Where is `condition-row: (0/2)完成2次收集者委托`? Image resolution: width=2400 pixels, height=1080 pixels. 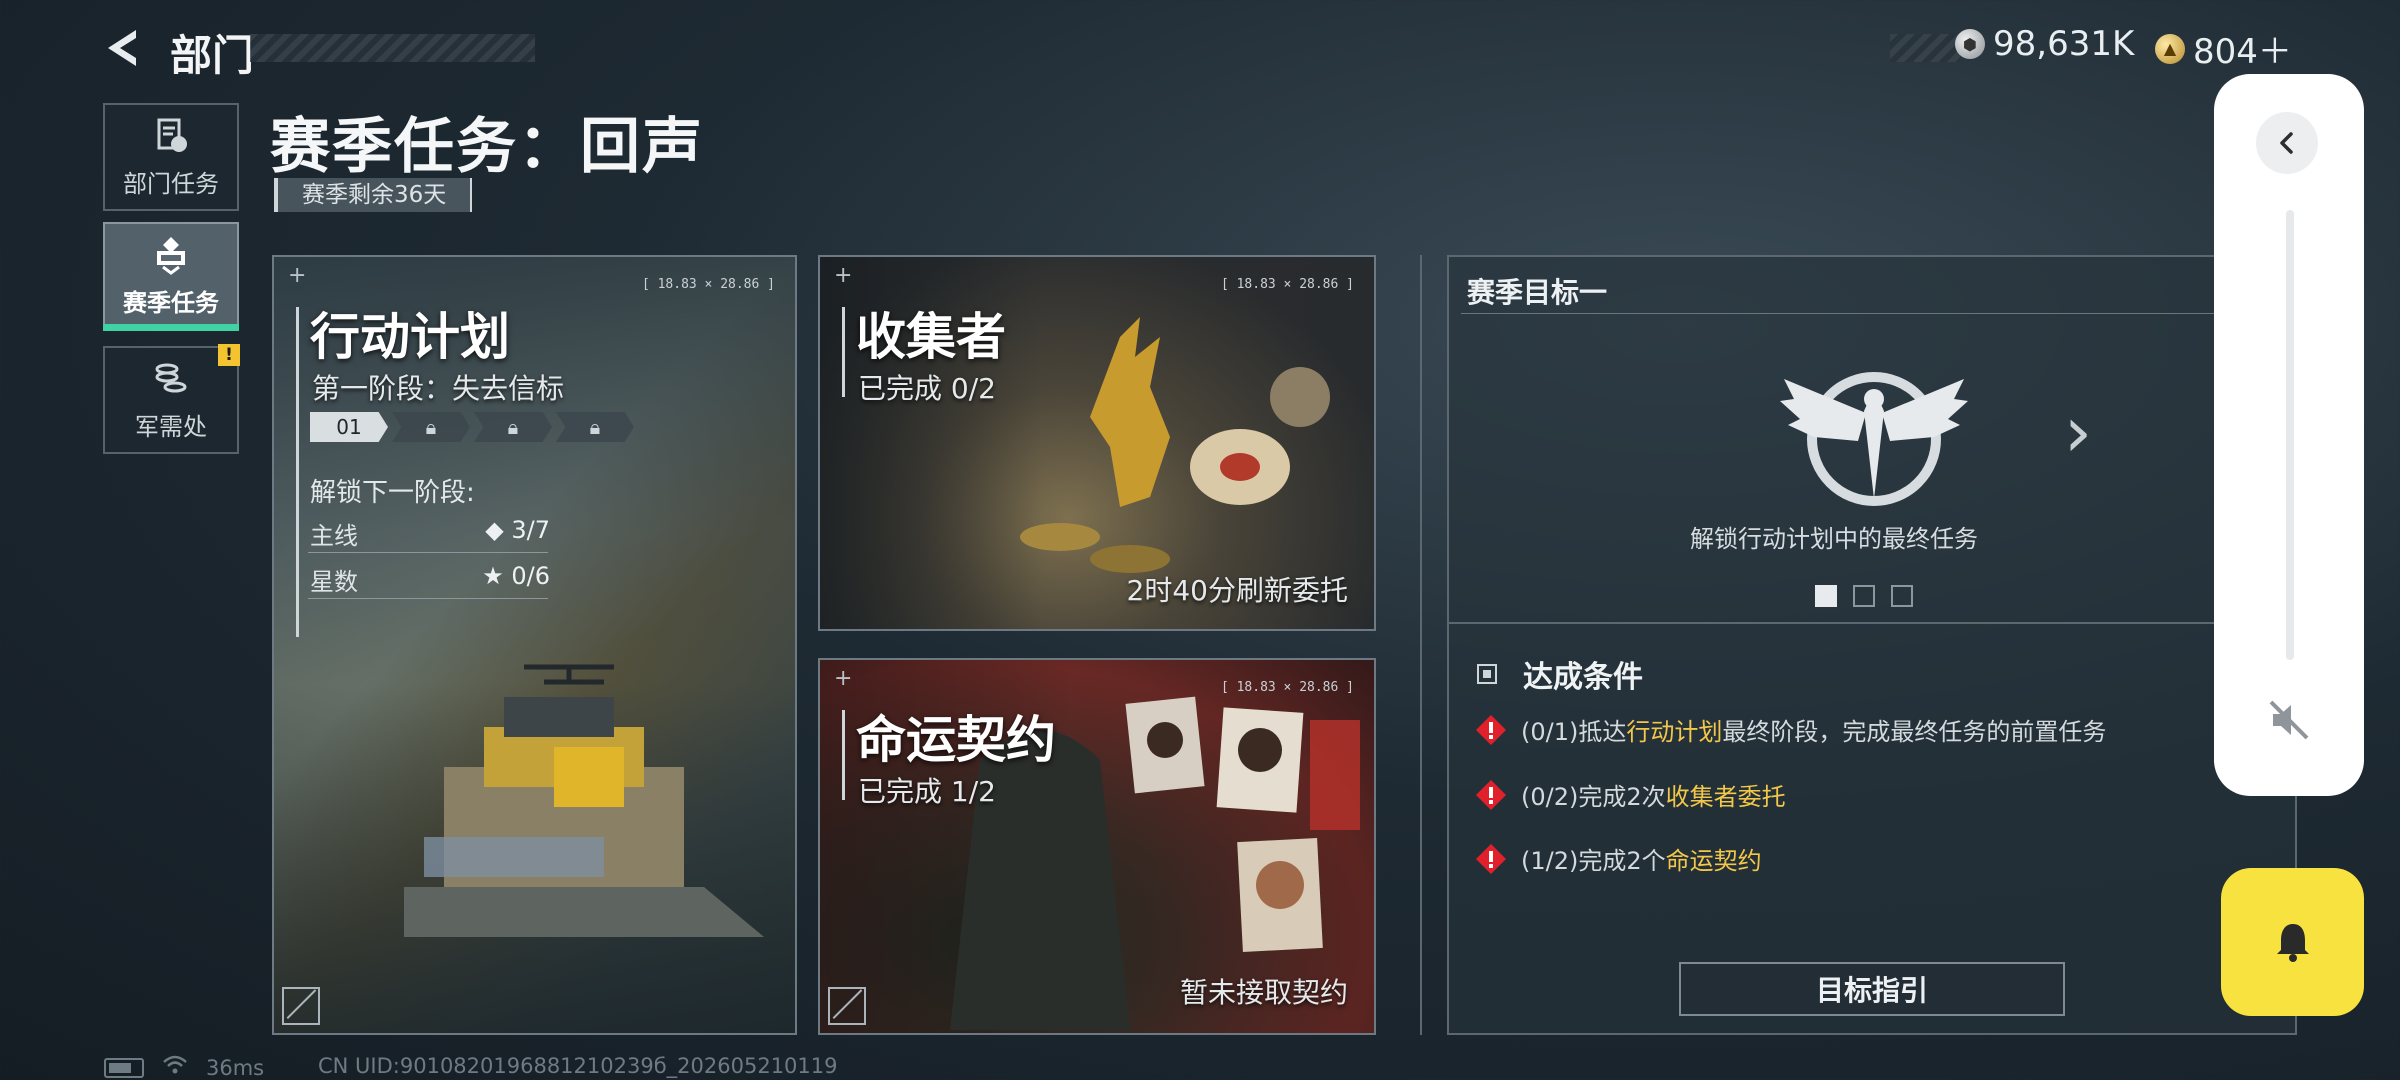
condition-row: (0/2)完成2次收集者委托 is located at coordinates (1630, 794).